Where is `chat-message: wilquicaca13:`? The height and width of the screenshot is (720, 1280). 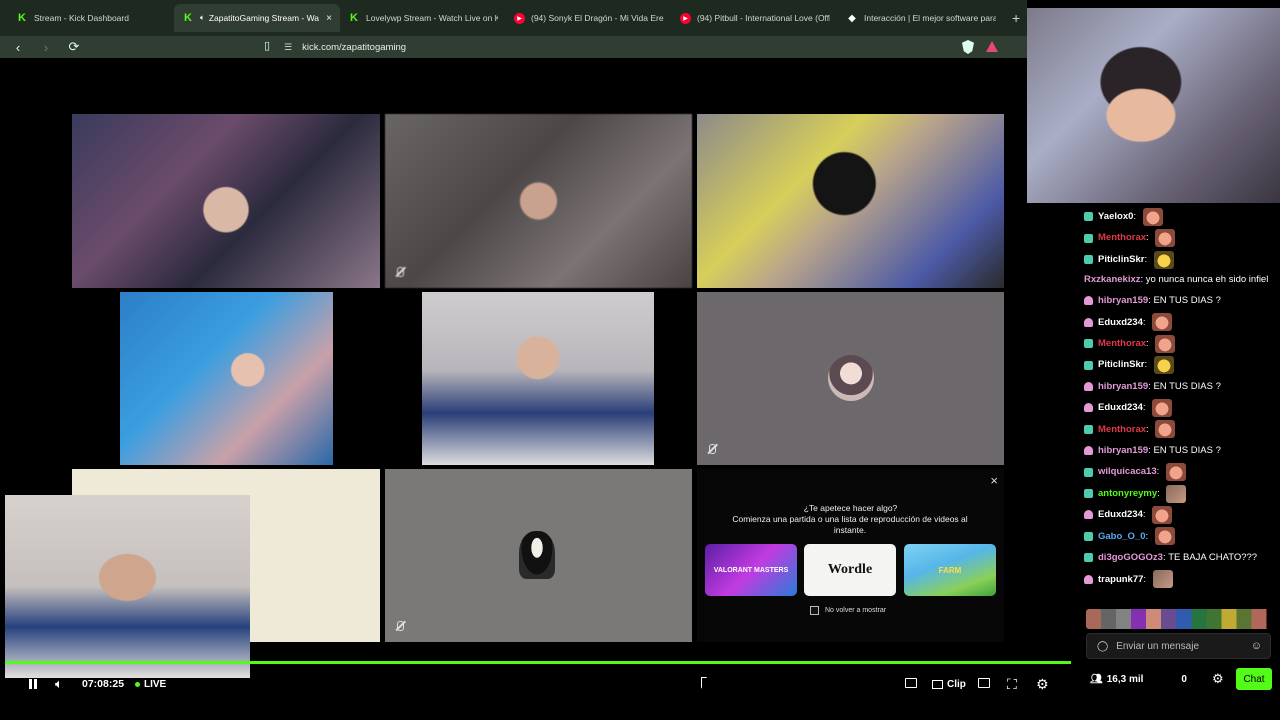 chat-message: wilquicaca13: is located at coordinates (1179, 471).